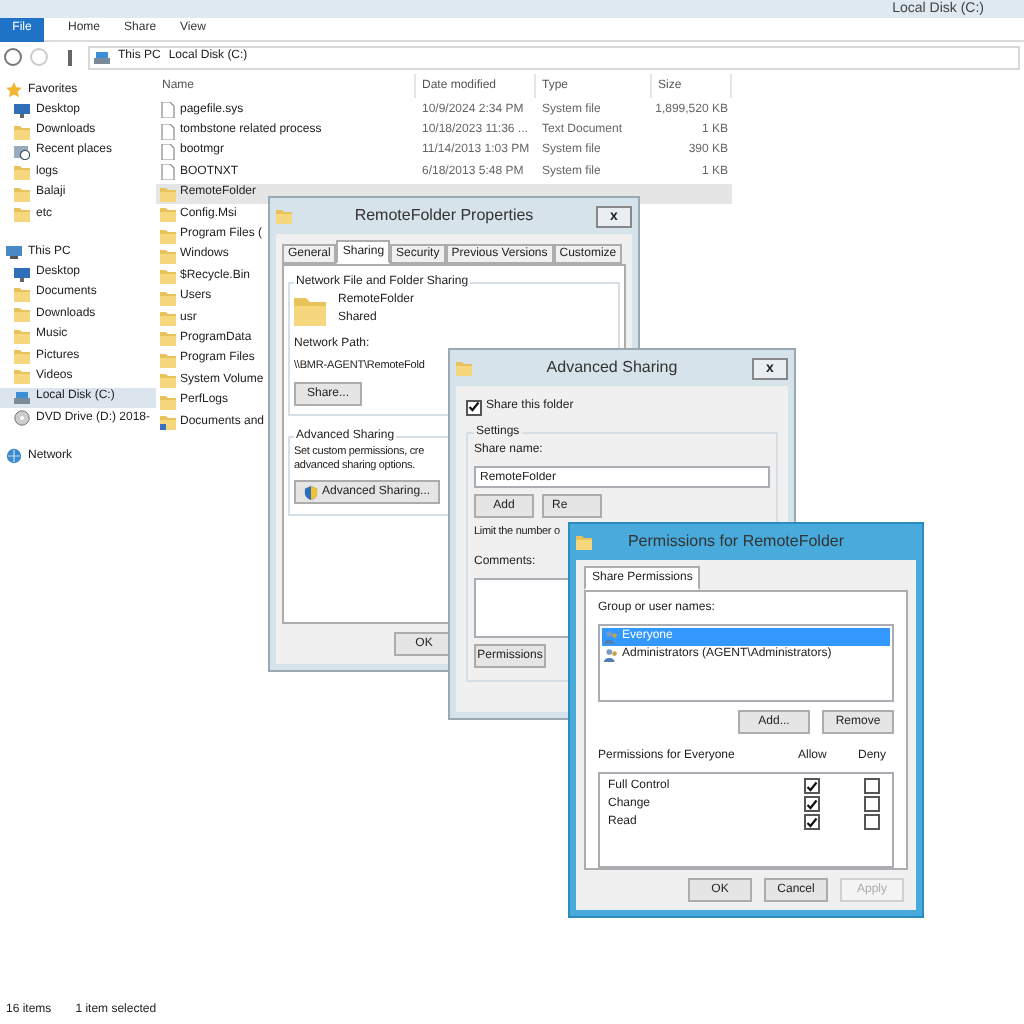 This screenshot has height=1024, width=1024. What do you see at coordinates (444, 216) in the screenshot?
I see `dialog-title: RemoteFolder Properties` at bounding box center [444, 216].